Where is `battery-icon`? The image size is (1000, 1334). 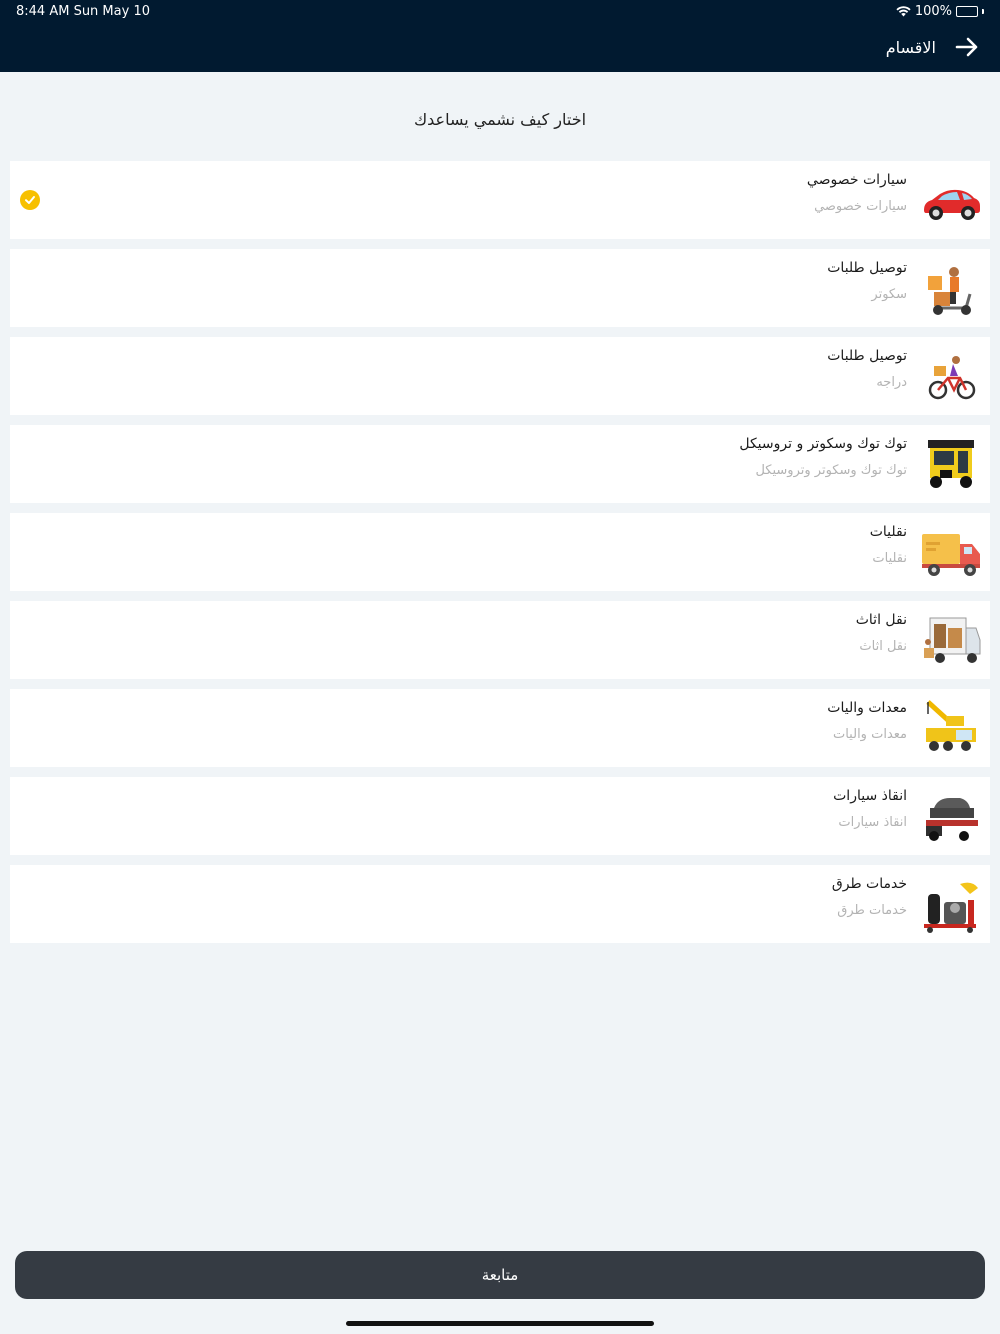 battery-icon is located at coordinates (967, 11).